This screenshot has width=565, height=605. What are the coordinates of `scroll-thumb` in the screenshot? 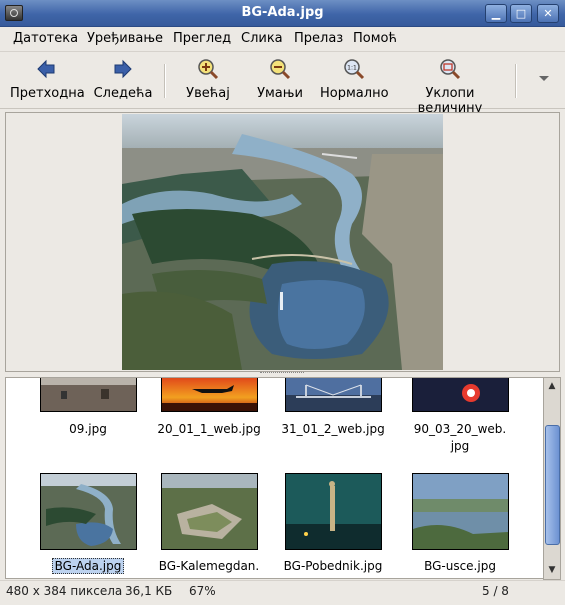 It's located at (552, 485).